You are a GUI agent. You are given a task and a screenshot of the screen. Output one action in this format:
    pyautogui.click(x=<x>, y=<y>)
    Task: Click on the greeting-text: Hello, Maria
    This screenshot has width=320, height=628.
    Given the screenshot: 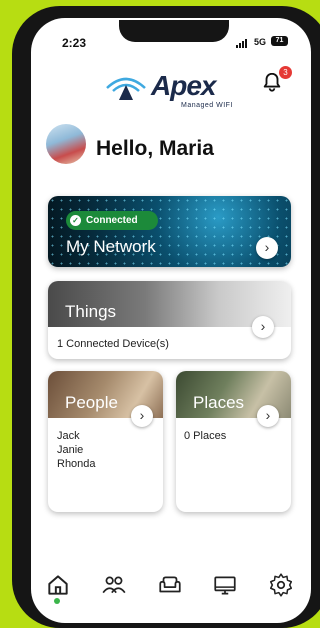 What is the action you would take?
    pyautogui.click(x=155, y=148)
    